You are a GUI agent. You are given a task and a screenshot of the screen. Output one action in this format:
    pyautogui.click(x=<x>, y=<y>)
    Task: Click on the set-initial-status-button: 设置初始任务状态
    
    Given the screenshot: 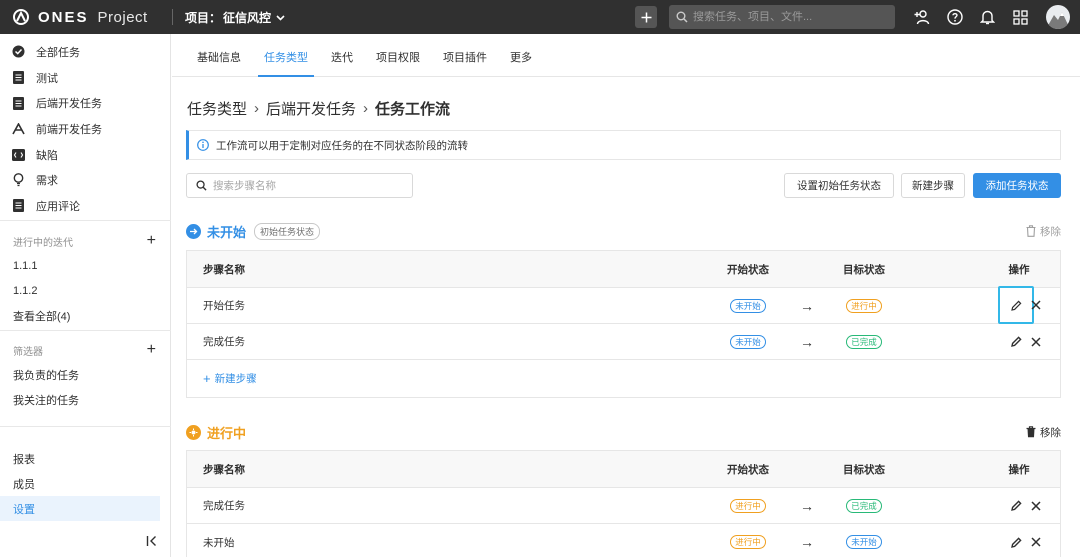 What is the action you would take?
    pyautogui.click(x=839, y=185)
    